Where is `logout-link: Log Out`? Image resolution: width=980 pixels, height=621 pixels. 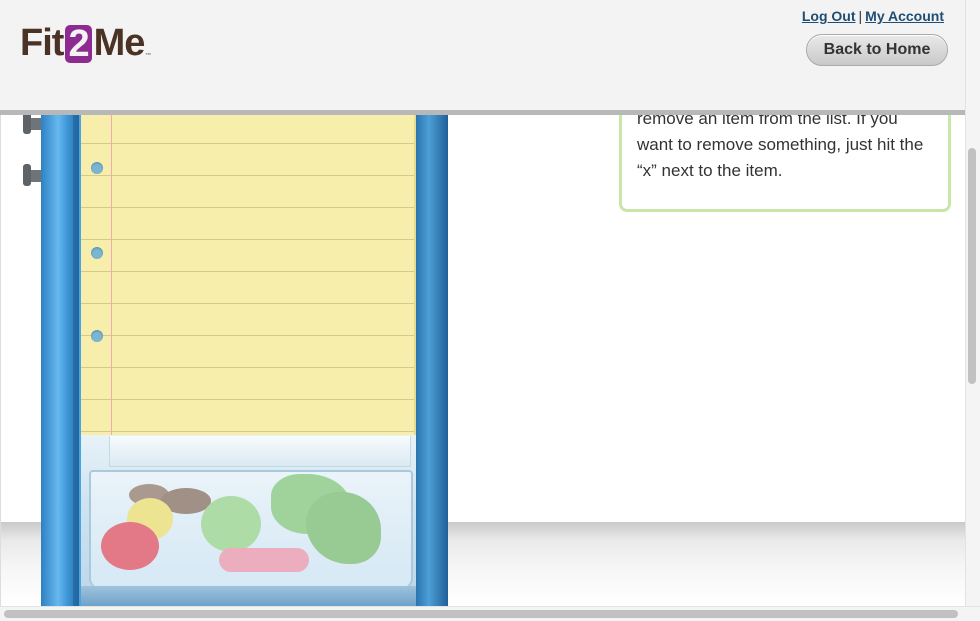
logout-link: Log Out is located at coordinates (829, 16).